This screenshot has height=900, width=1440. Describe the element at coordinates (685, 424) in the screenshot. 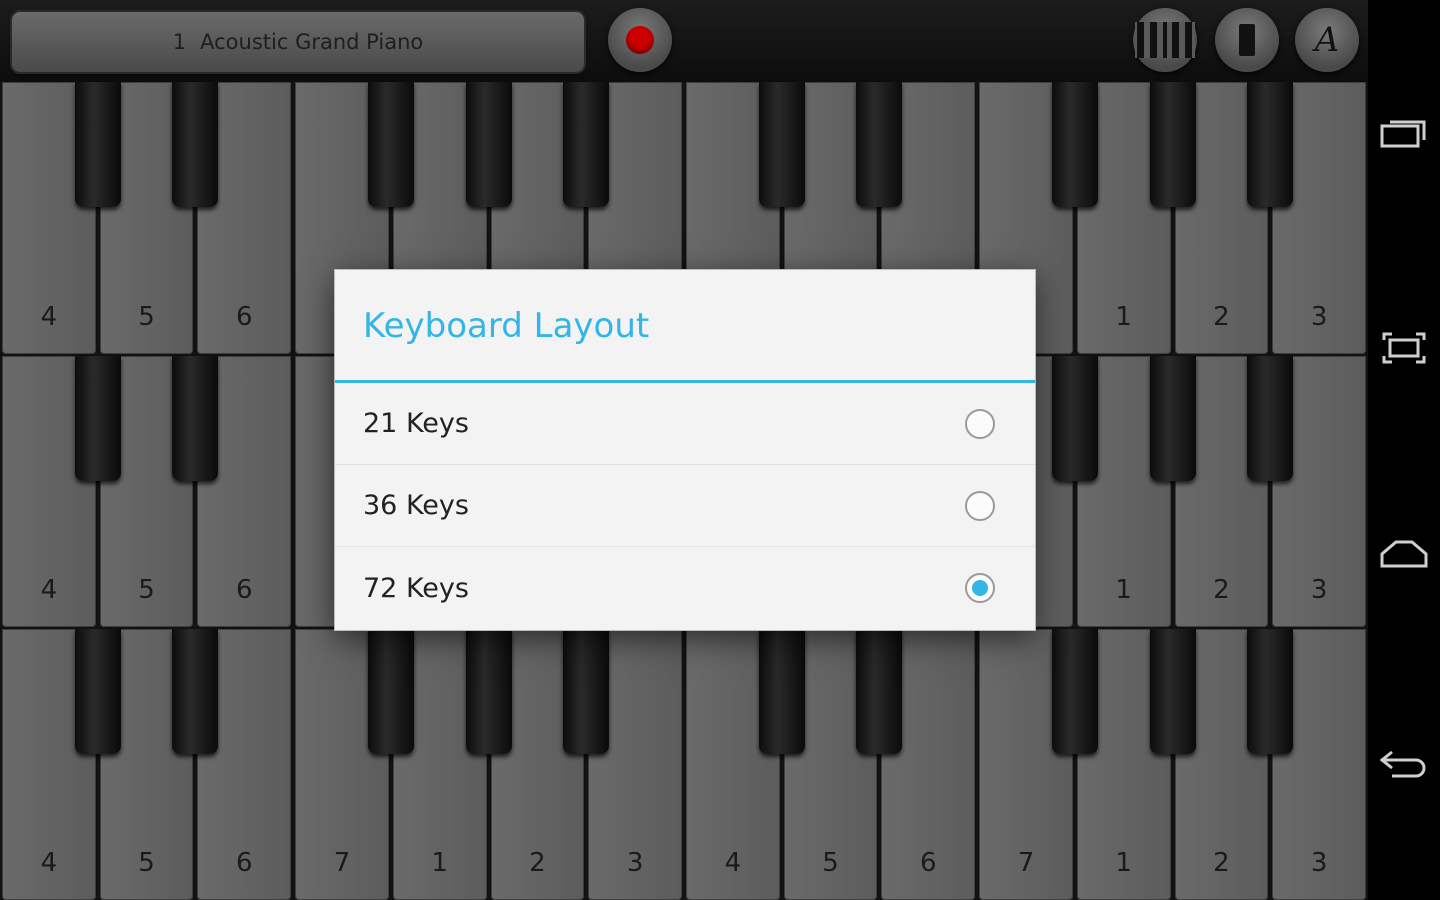

I see `option-21-keys: 21 Keys` at that location.